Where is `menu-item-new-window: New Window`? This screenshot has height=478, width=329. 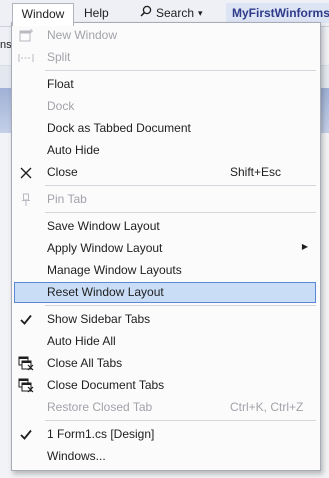
menu-item-new-window: New Window is located at coordinates (165, 35).